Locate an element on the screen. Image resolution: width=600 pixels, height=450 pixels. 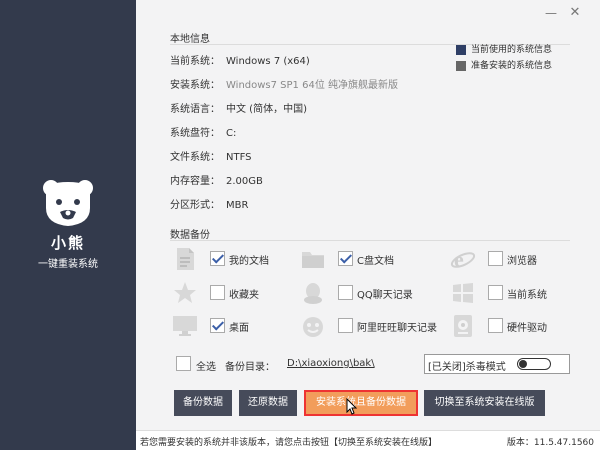
install-and-backup-button: 安装系统且备份数据 is located at coordinates (361, 403).